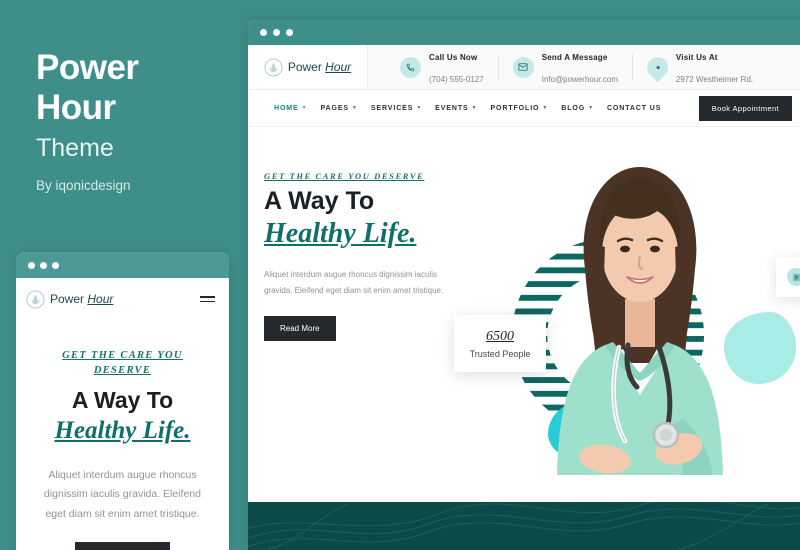 The width and height of the screenshot is (800, 550). Describe the element at coordinates (300, 328) in the screenshot. I see `hero-read-more-button: Read More` at that location.